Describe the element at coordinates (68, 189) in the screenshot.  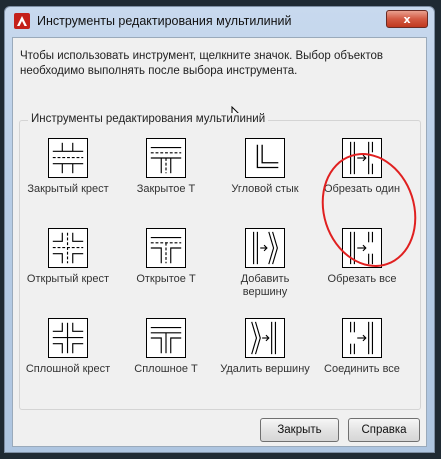
I see `tool-label: Закрытый крест` at that location.